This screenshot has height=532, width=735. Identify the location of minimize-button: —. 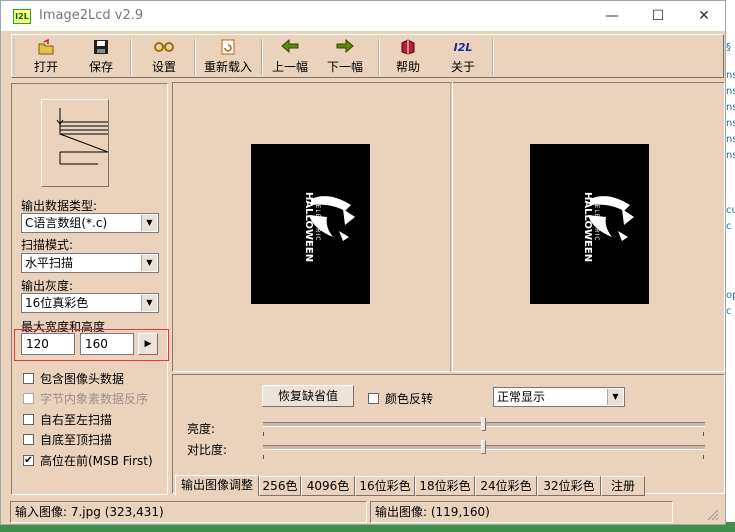
(612, 16).